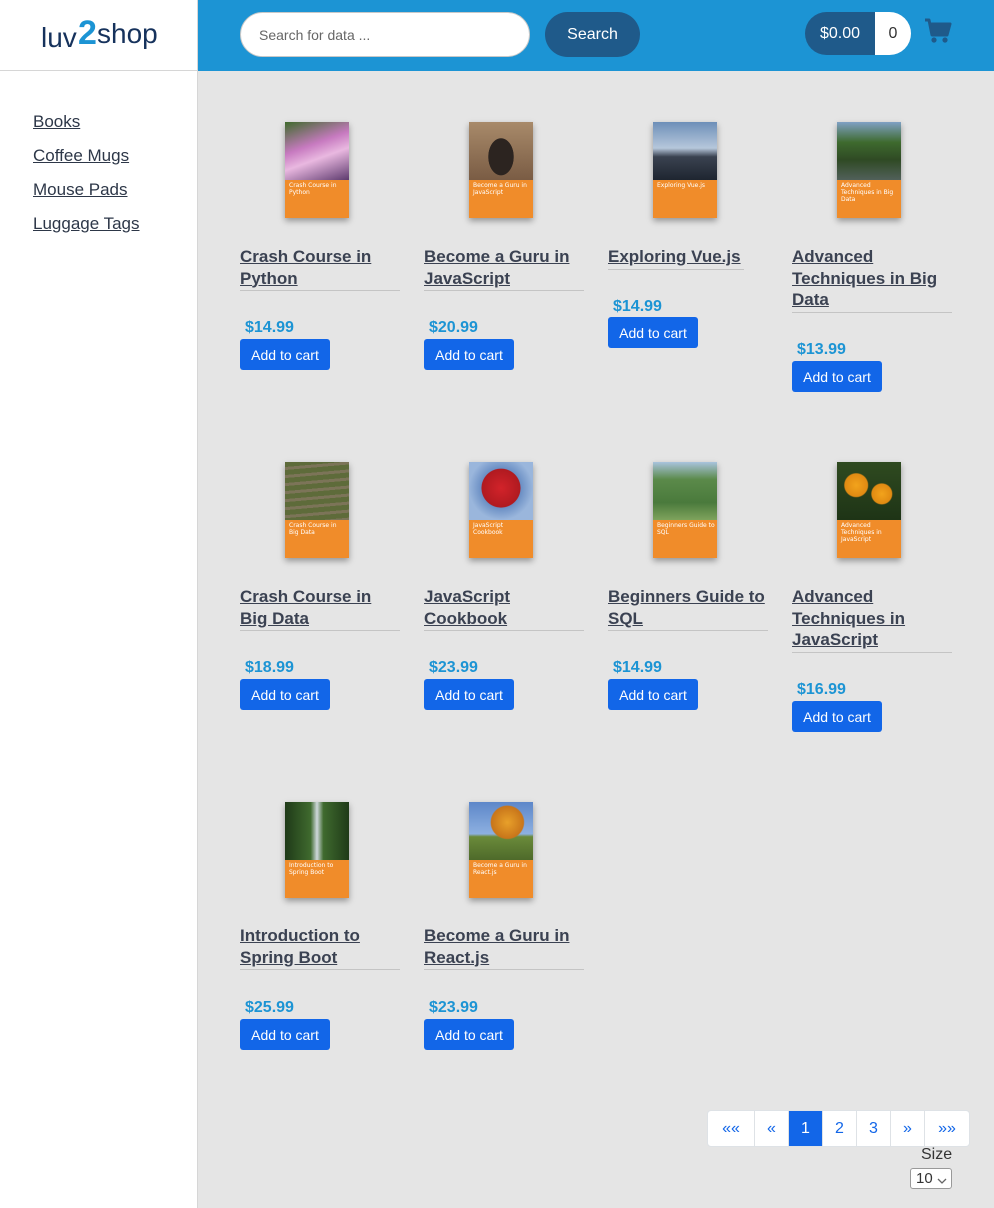 The width and height of the screenshot is (994, 1208). Describe the element at coordinates (937, 1154) in the screenshot. I see `page-size-label: Size` at that location.